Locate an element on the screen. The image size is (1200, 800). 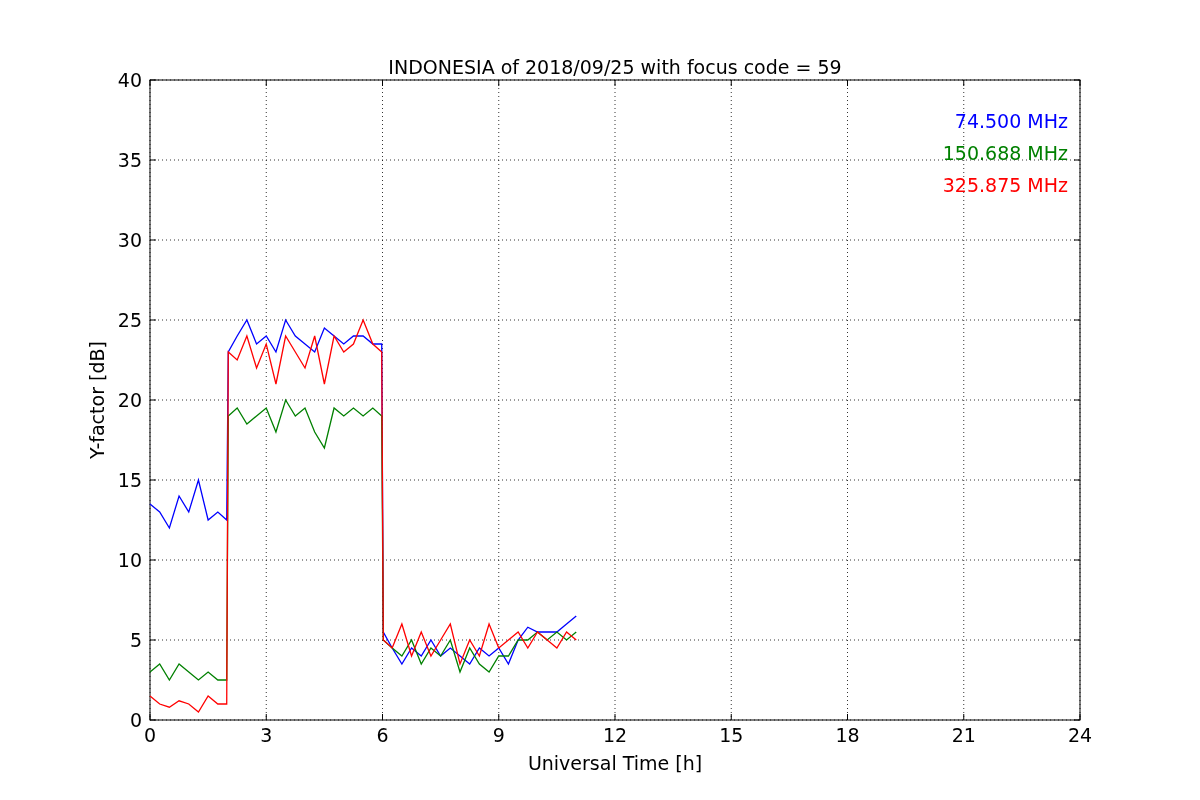
axis-label: Universal Time [h] is located at coordinates (615, 763).